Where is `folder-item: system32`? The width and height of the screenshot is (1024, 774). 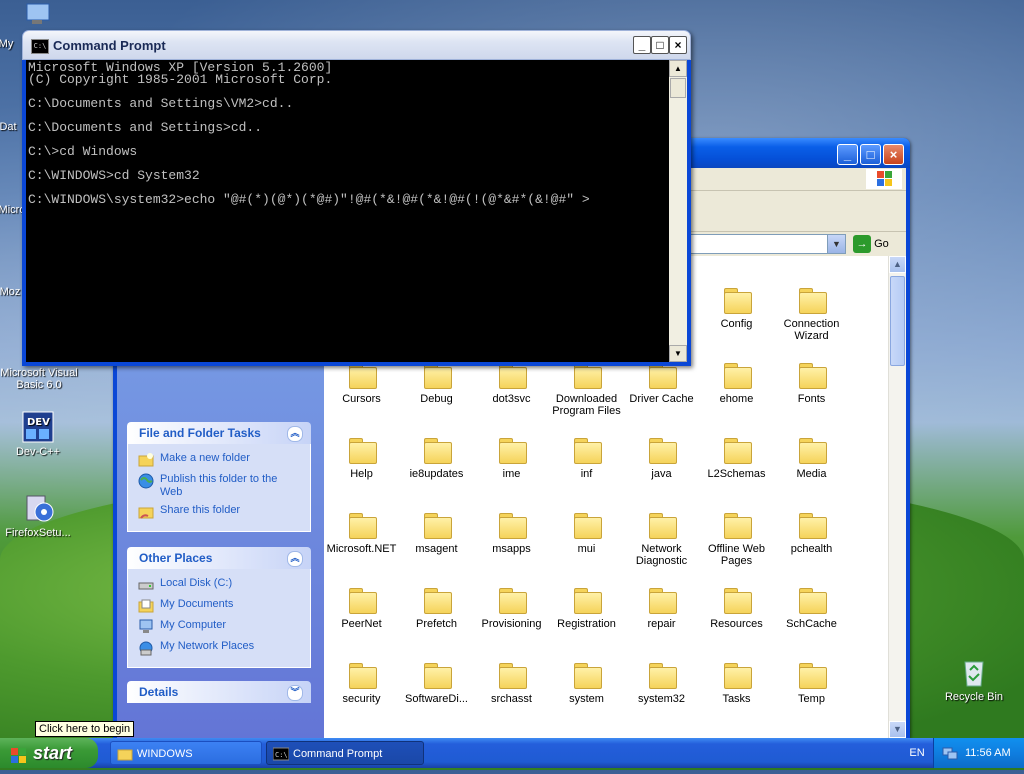 folder-item: system32 is located at coordinates (661, 684).